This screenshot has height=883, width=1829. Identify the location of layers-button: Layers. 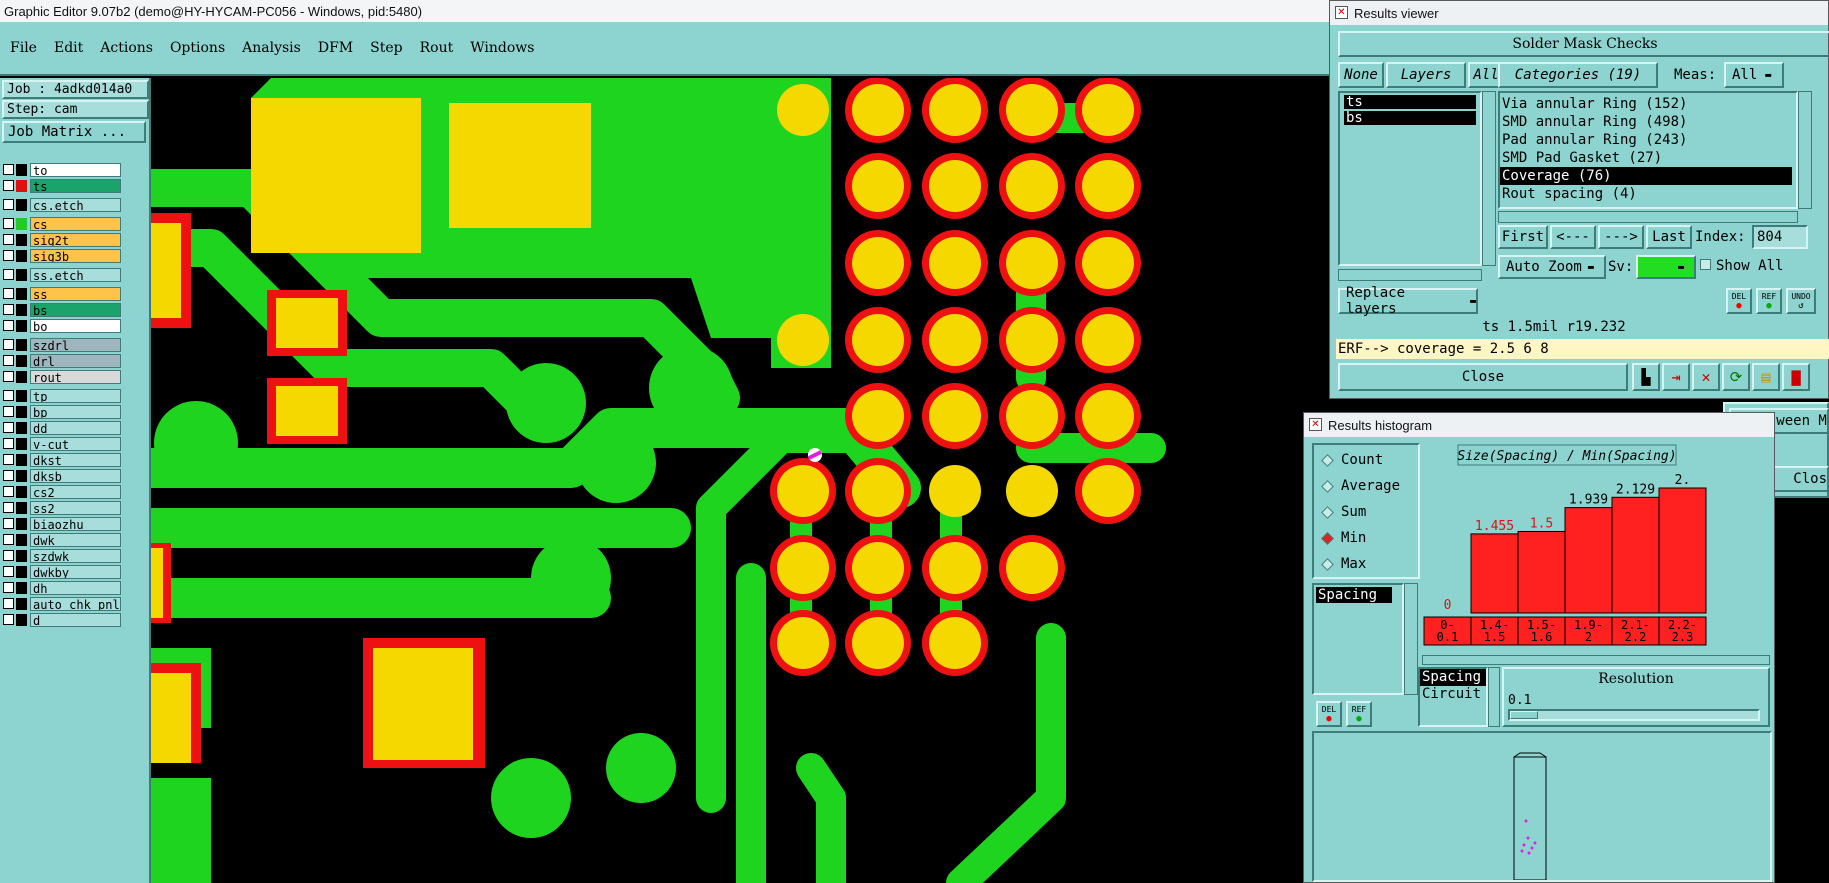
(1426, 75).